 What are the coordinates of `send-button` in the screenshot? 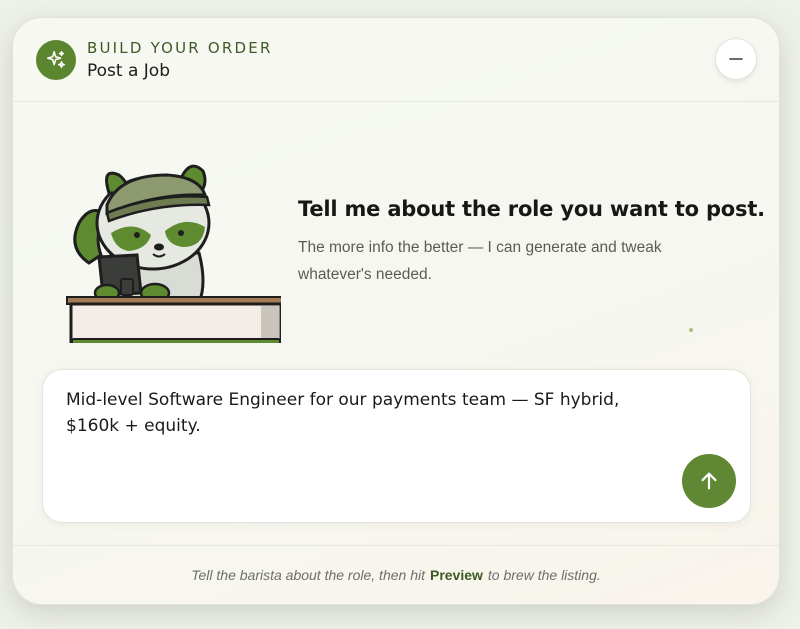 It's located at (709, 481).